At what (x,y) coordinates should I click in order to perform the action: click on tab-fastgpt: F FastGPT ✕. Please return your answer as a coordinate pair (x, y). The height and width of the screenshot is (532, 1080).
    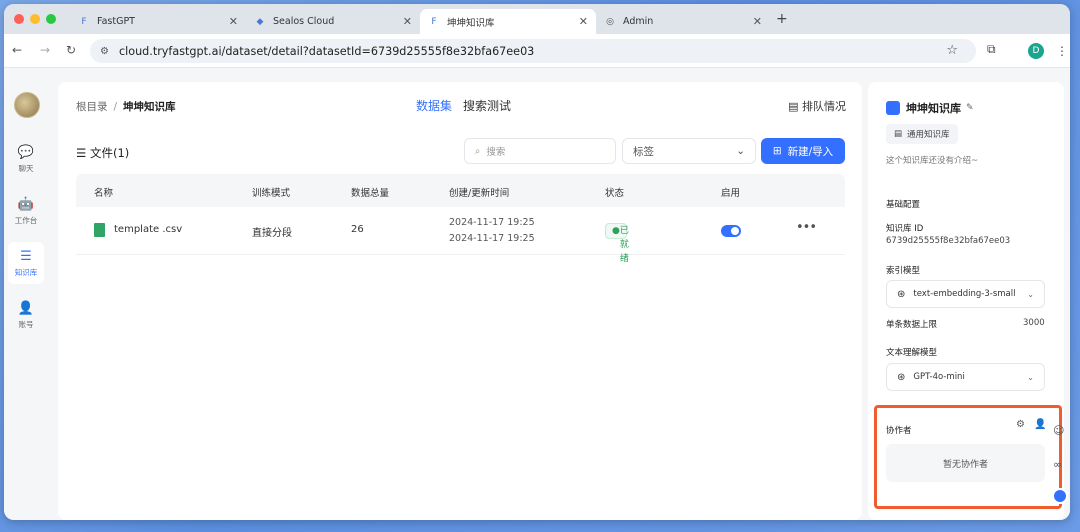
    Looking at the image, I should click on (158, 21).